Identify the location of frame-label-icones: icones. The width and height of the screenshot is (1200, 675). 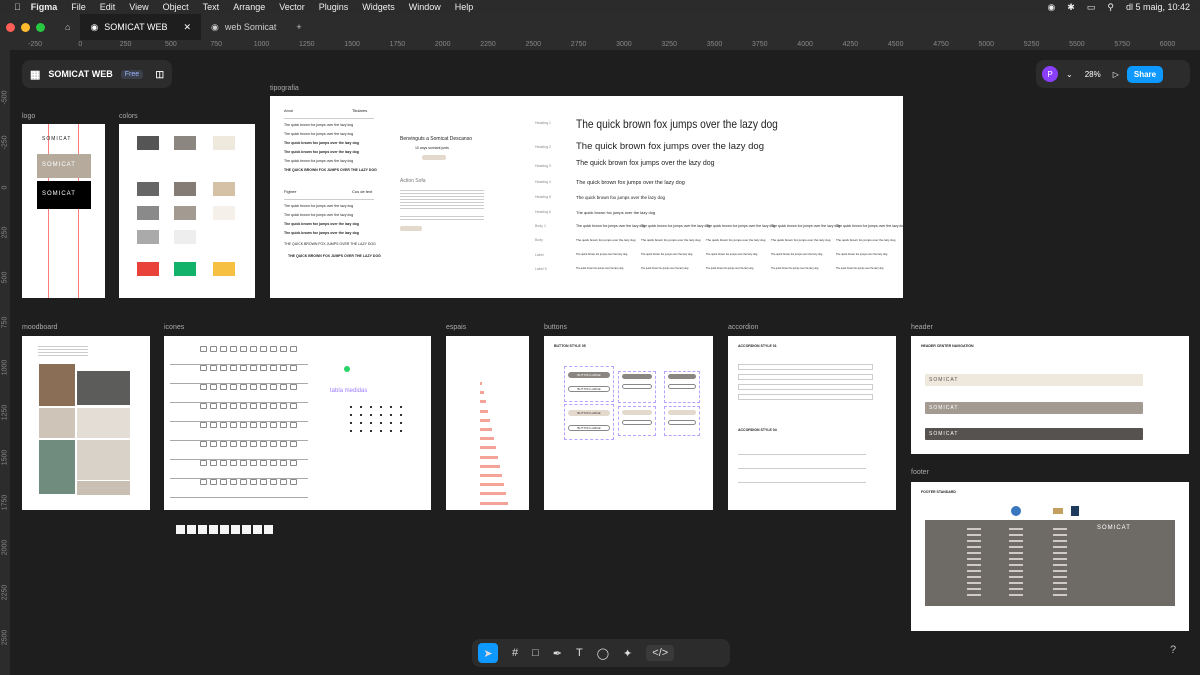
(174, 327).